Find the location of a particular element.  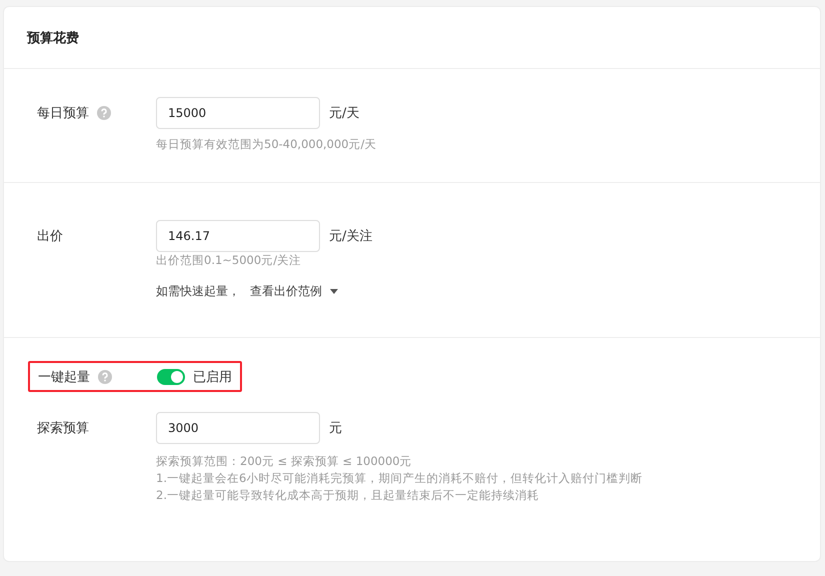

status-label: 已启用 is located at coordinates (212, 377).